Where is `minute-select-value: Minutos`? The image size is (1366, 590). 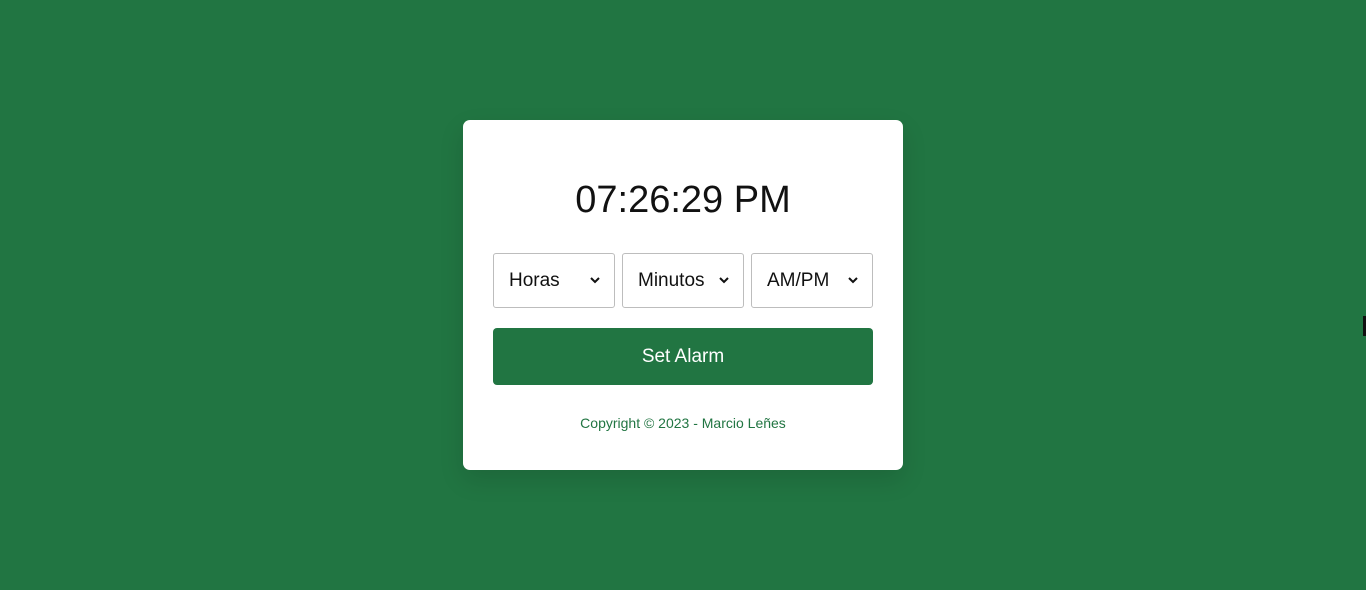
minute-select-value: Minutos is located at coordinates (671, 280).